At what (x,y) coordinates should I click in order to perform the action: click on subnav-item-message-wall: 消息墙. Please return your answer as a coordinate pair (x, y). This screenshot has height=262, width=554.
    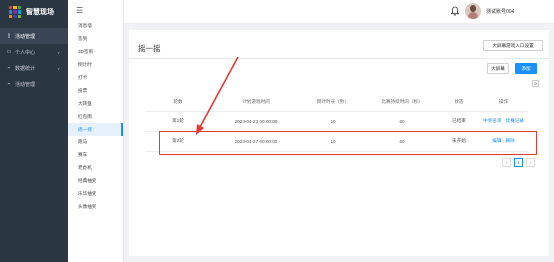
    Looking at the image, I should click on (95, 26).